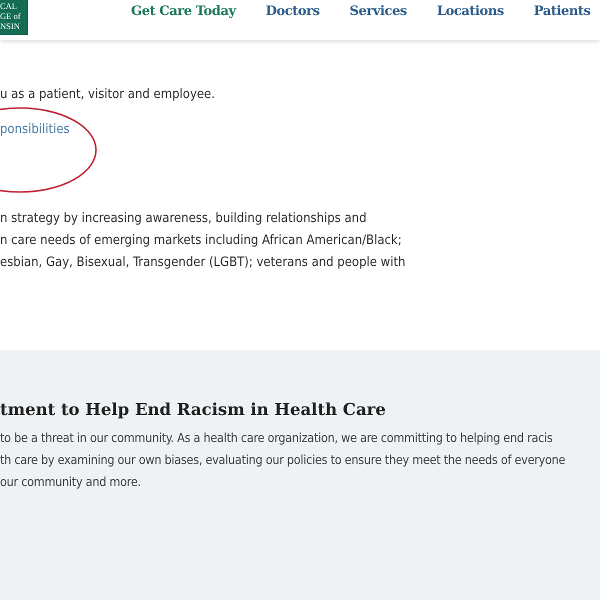 Image resolution: width=600 pixels, height=600 pixels. I want to click on body-text: to be a threat in our community. As a health care organization, we are committing to helping end racis, so click(277, 438).